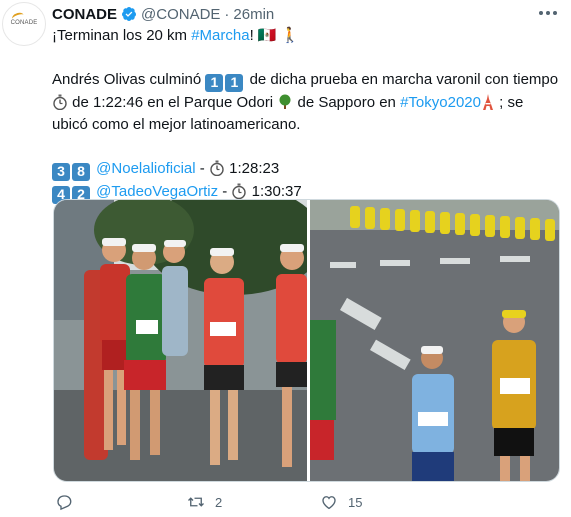 Image resolution: width=571 pixels, height=517 pixels. Describe the element at coordinates (253, 14) in the screenshot. I see `tweet-timestamp: 26min` at that location.